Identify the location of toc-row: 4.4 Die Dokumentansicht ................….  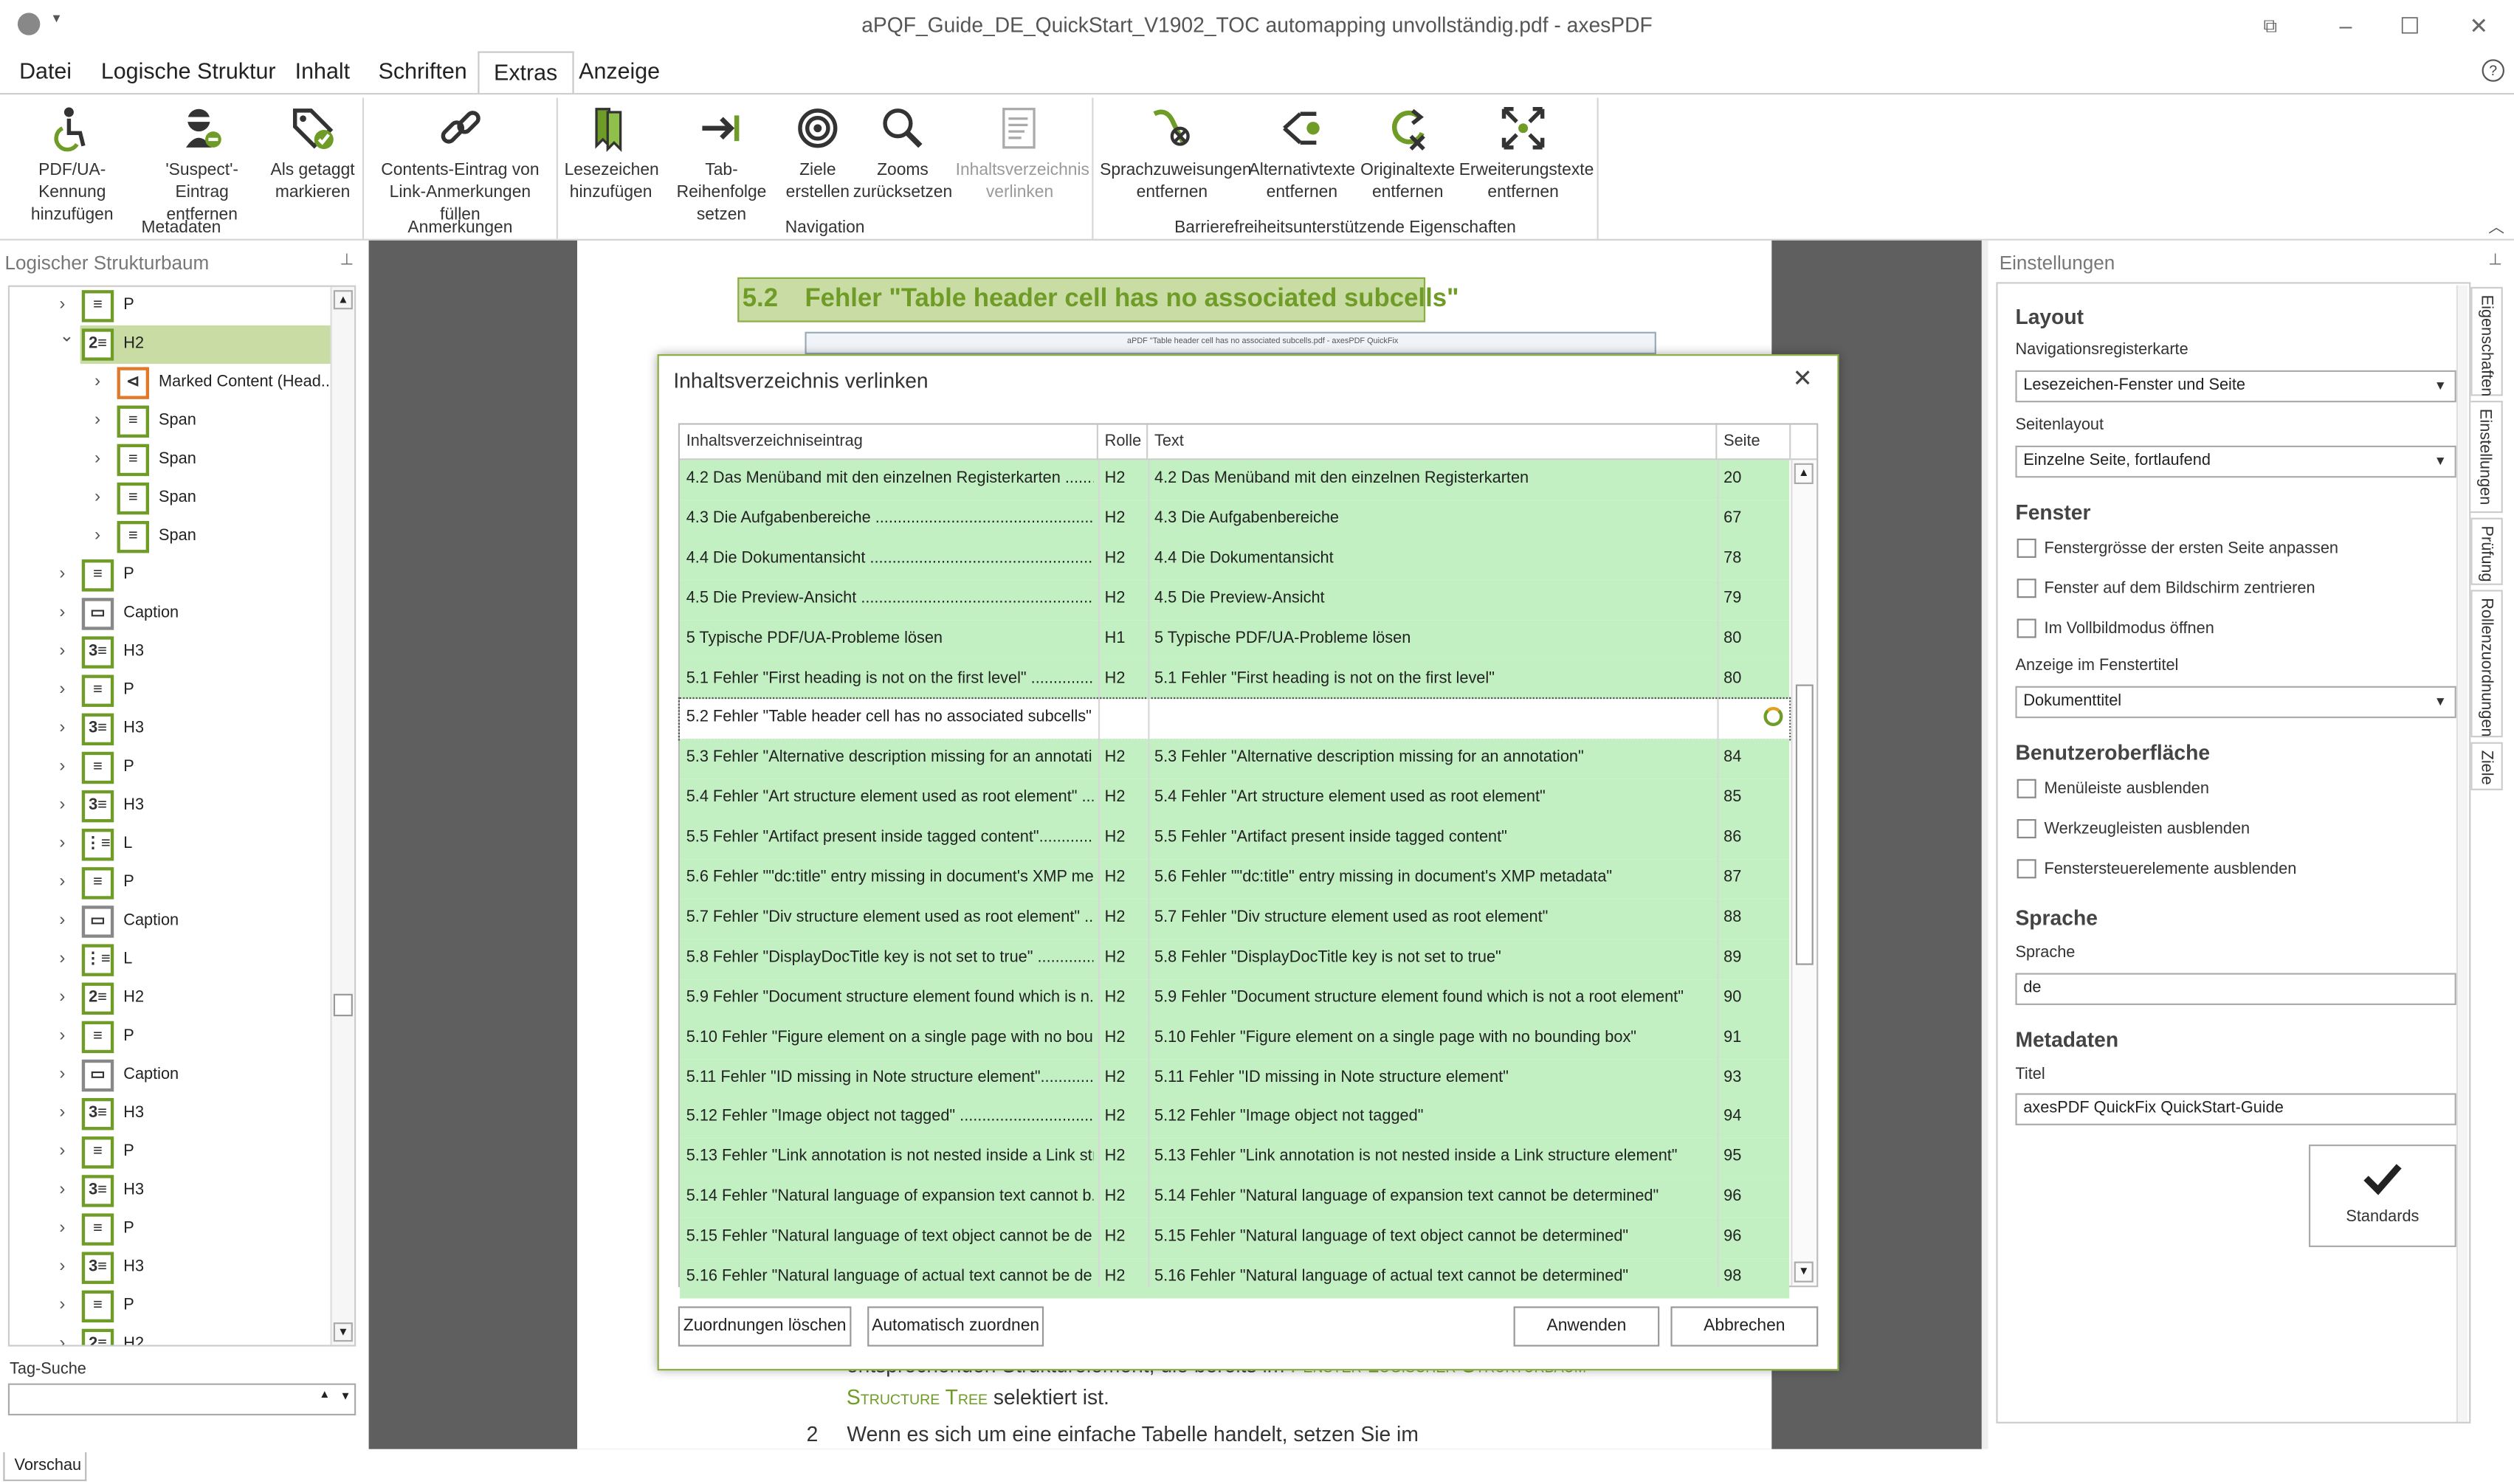
(1235, 559).